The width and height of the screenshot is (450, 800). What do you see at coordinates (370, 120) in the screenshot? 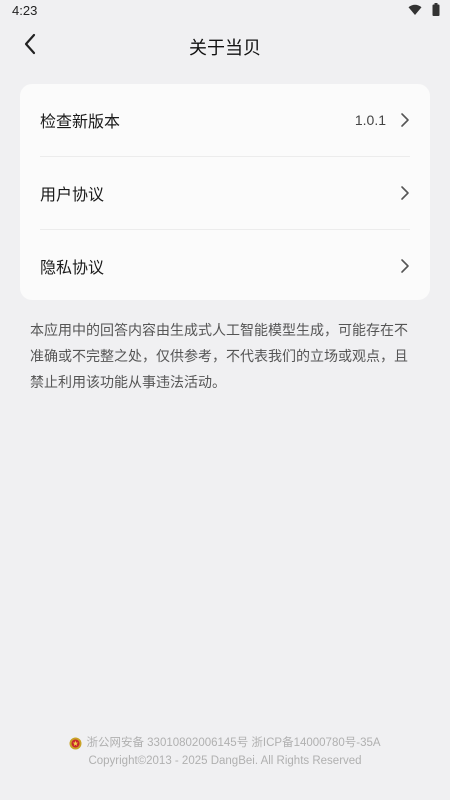
I see `version-value: 1.0.1` at bounding box center [370, 120].